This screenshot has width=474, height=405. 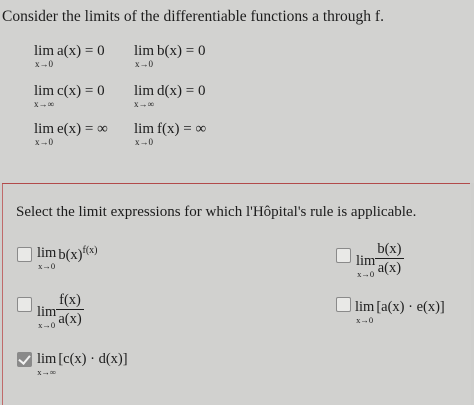 I want to click on option-2-checkbox, so click(x=343, y=255).